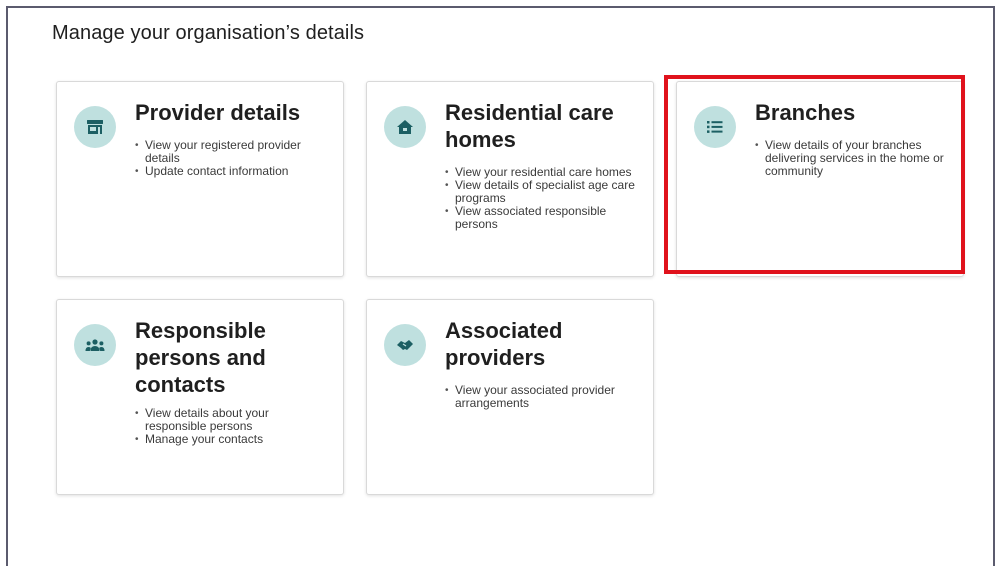 The height and width of the screenshot is (566, 1001). I want to click on card-title: Branches, so click(805, 112).